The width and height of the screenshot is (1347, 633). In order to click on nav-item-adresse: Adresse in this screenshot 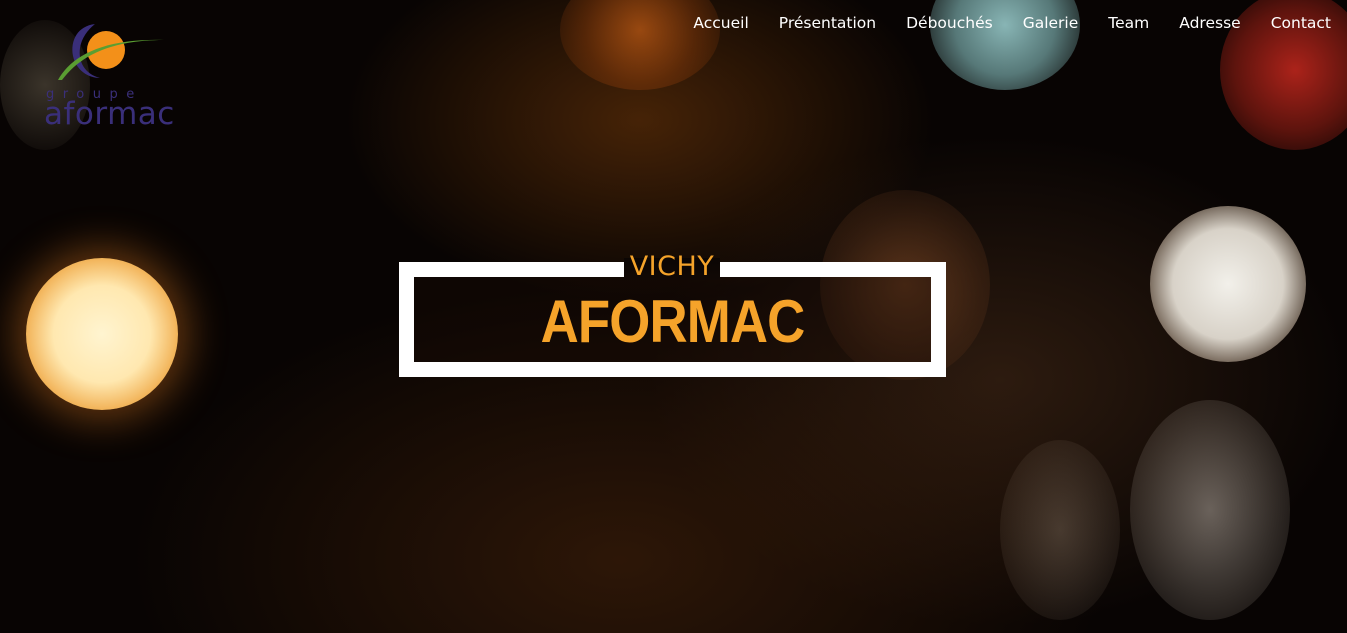, I will do `click(1209, 23)`.